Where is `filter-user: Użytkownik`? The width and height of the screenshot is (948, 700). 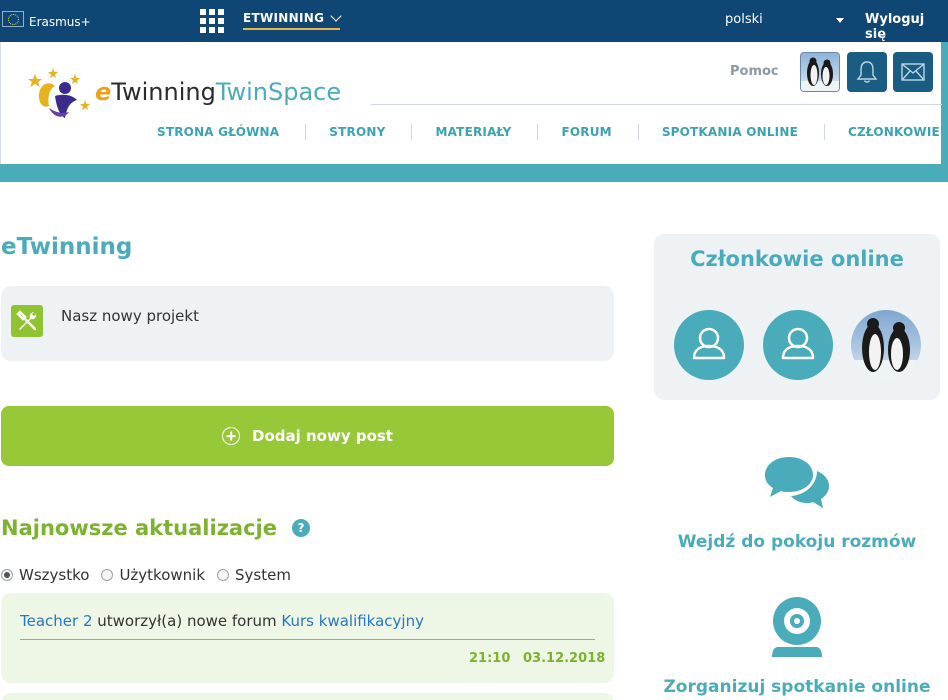 filter-user: Użytkownik is located at coordinates (153, 575).